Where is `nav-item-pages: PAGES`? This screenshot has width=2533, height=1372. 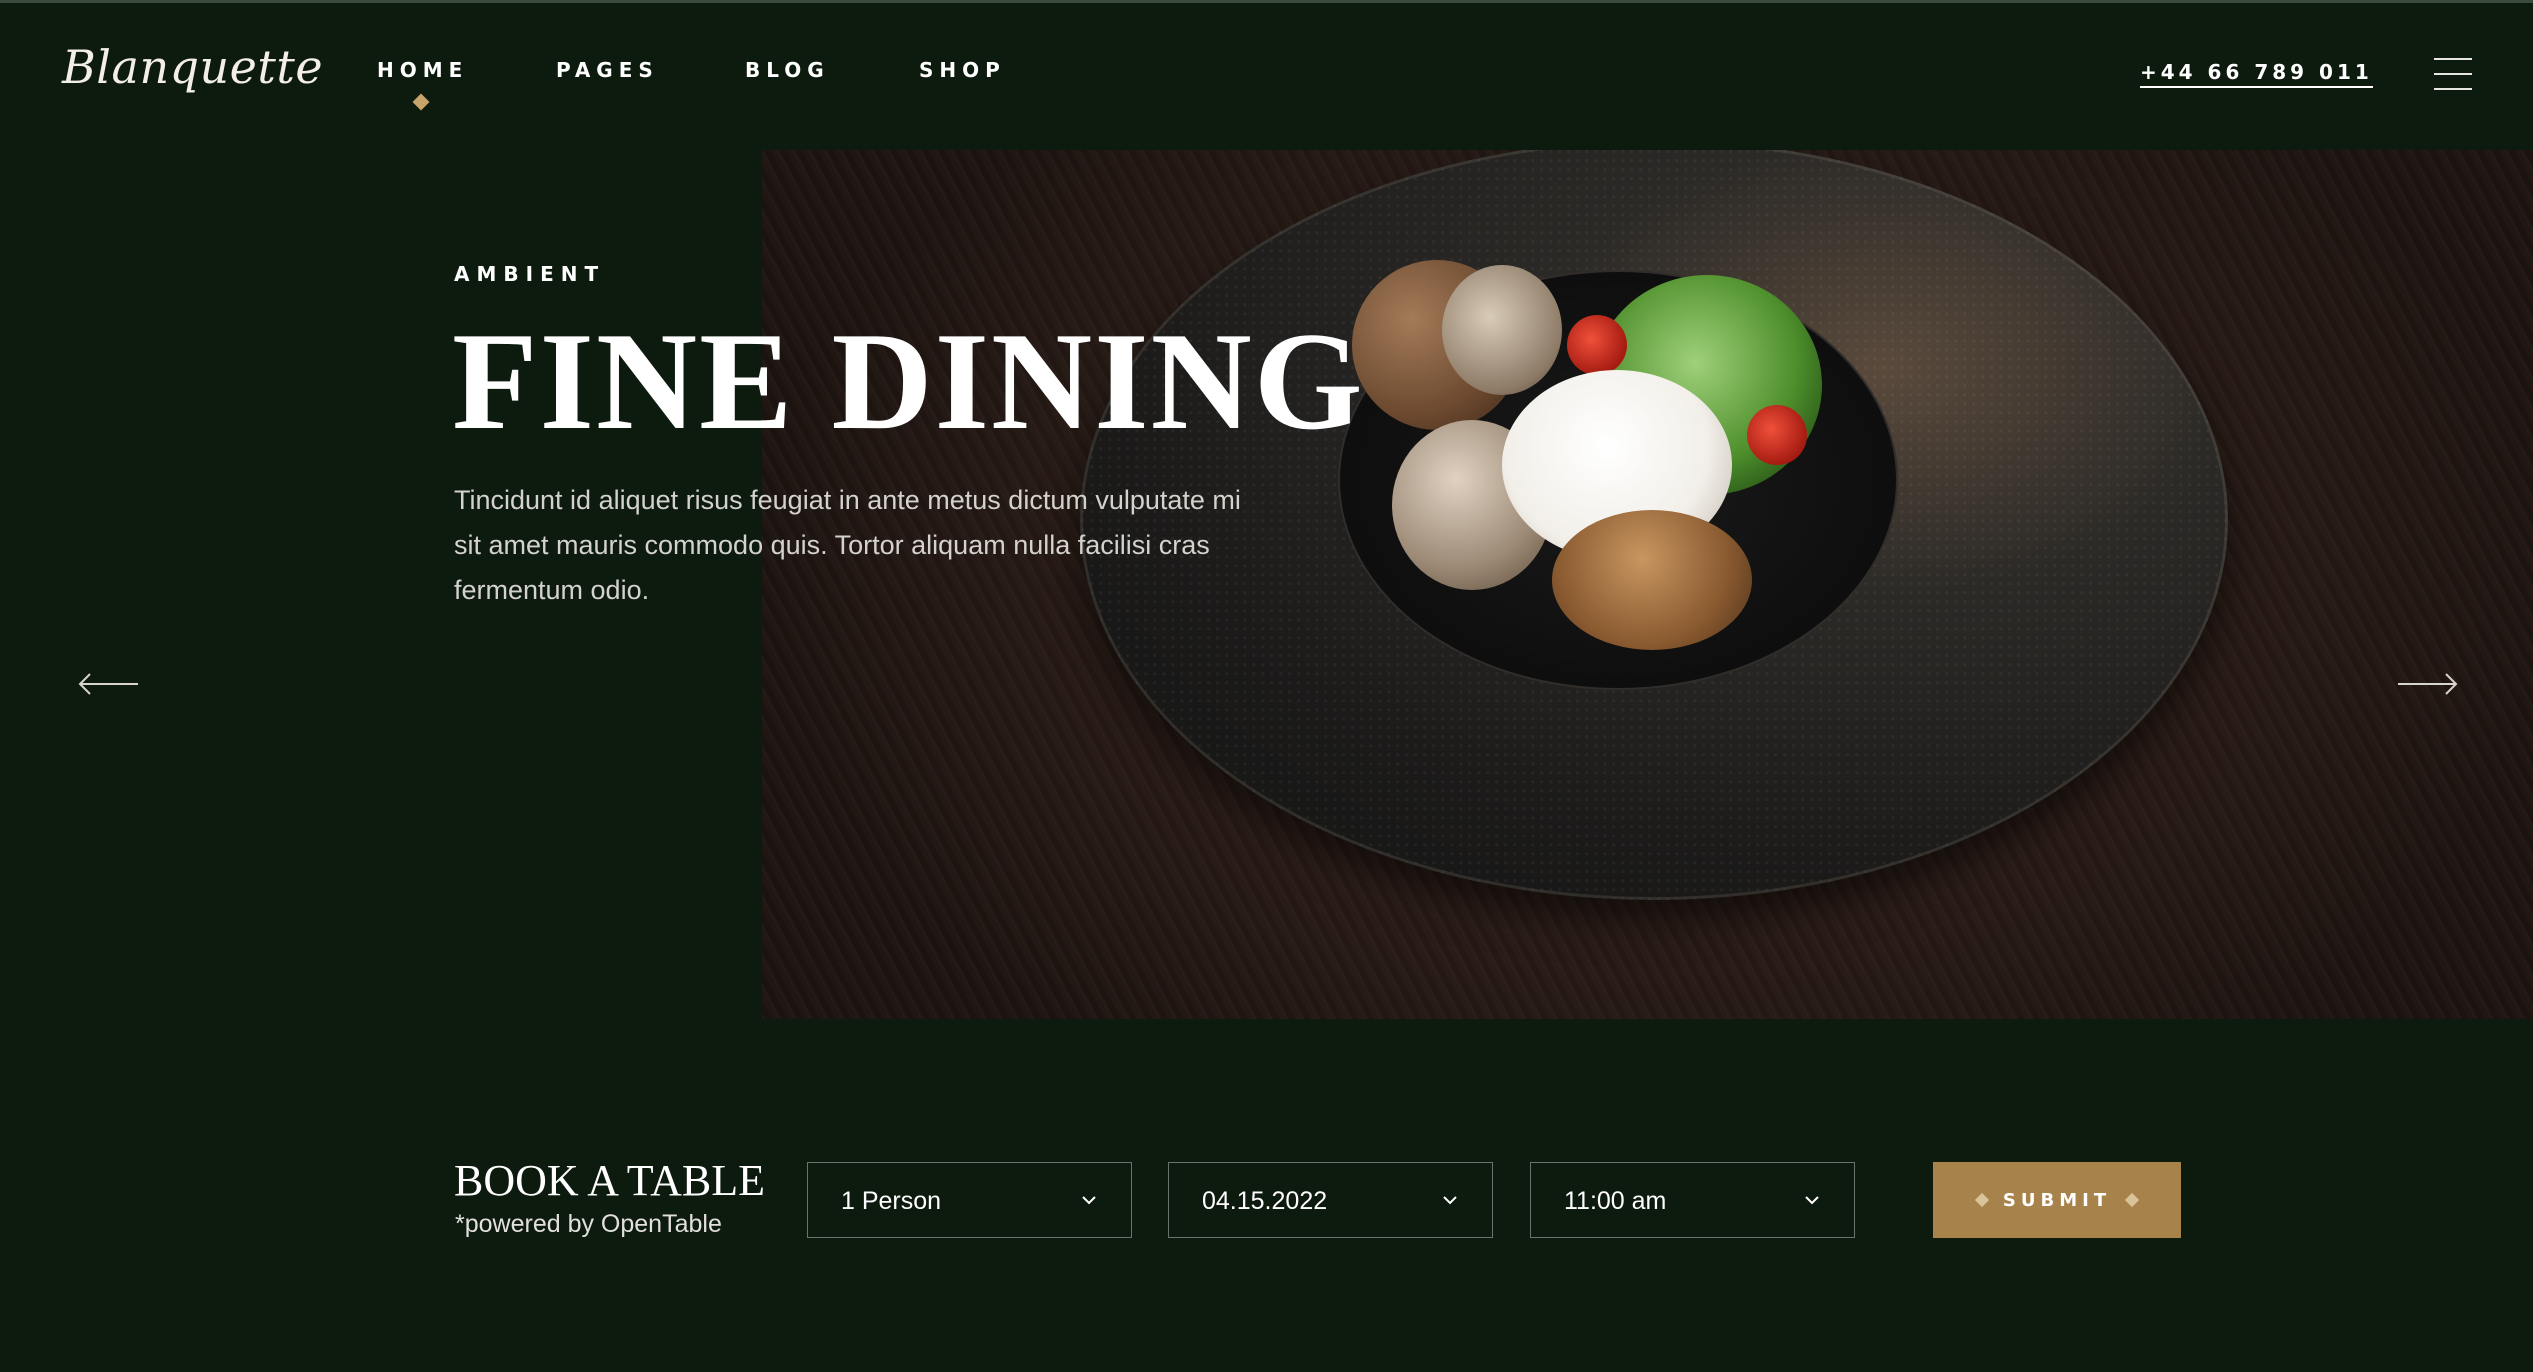 nav-item-pages: PAGES is located at coordinates (607, 70).